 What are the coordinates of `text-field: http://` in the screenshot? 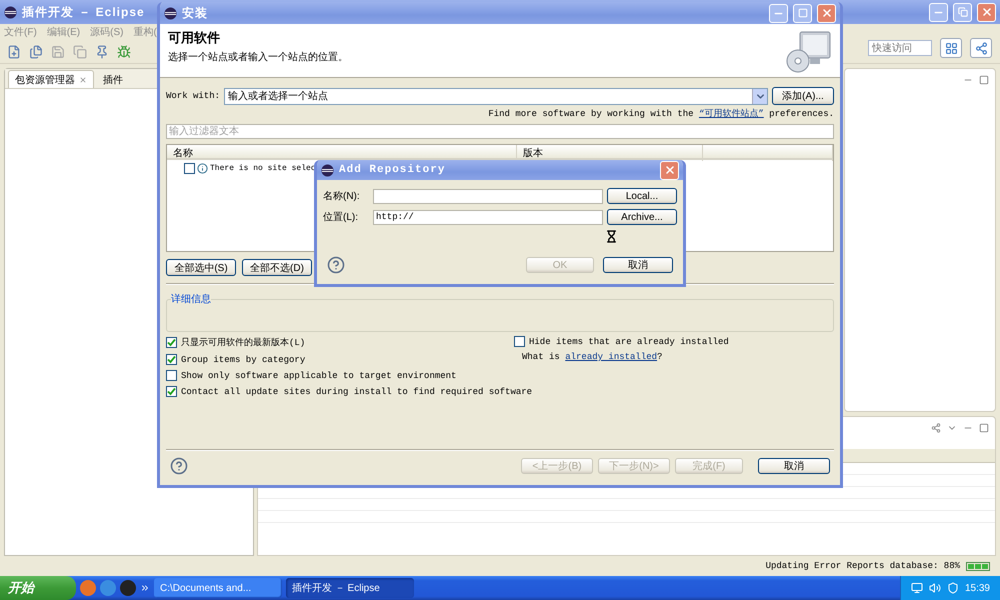 It's located at (488, 217).